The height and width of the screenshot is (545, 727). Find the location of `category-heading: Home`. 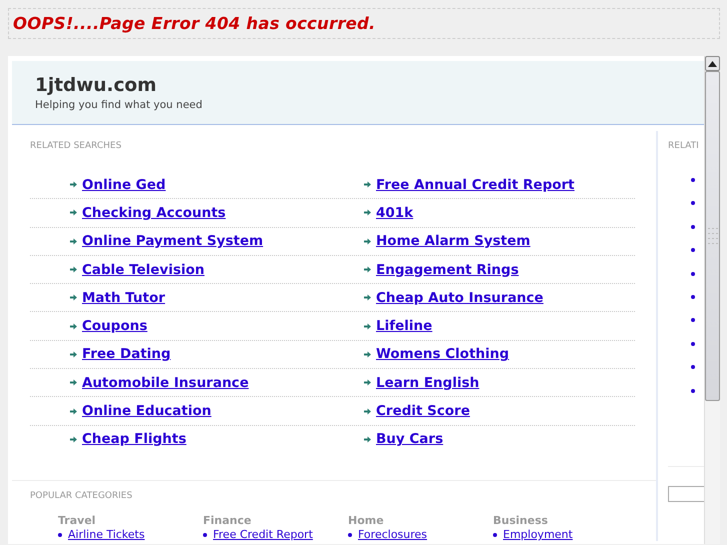

category-heading: Home is located at coordinates (366, 521).